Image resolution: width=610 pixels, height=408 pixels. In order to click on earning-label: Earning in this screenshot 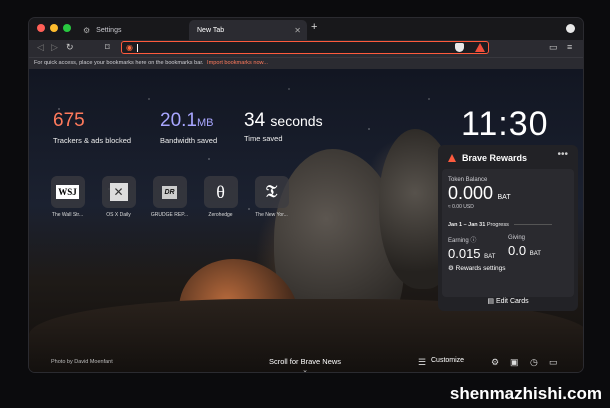, I will do `click(458, 241)`.